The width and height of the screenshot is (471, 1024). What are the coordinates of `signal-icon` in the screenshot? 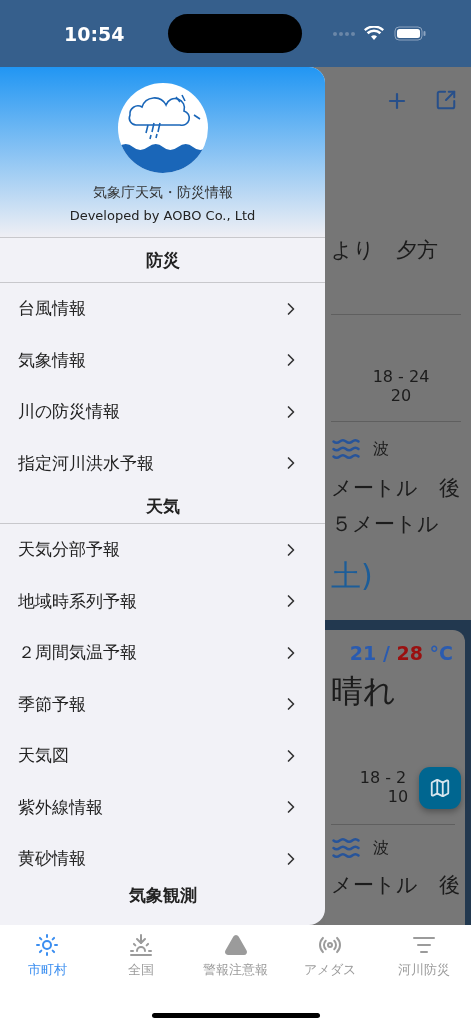 It's located at (344, 33).